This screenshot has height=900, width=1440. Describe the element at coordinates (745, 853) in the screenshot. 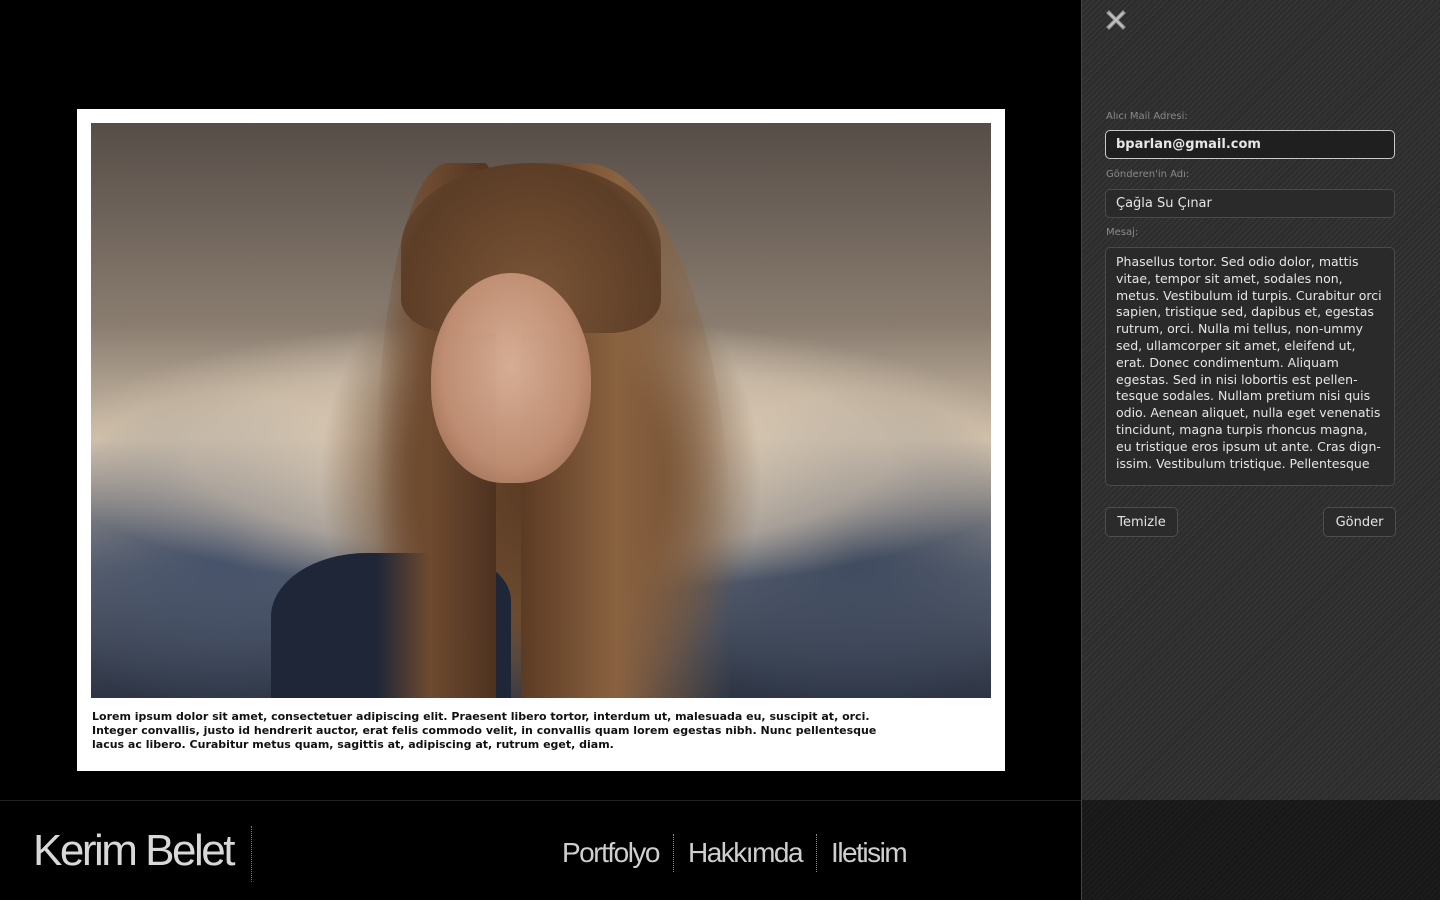

I see `nav-hakkimda: Hakkımda` at that location.